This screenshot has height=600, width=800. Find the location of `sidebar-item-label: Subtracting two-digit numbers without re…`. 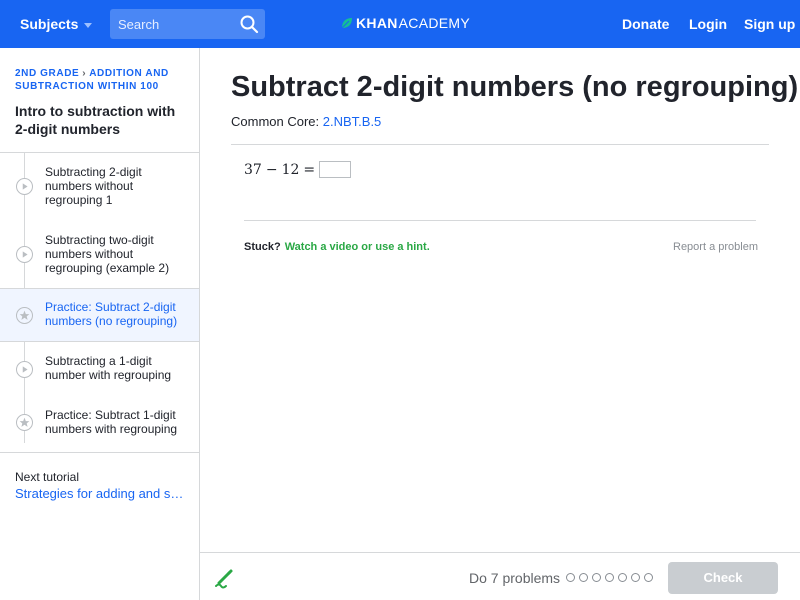

sidebar-item-label: Subtracting two-digit numbers without re… is located at coordinates (107, 254).